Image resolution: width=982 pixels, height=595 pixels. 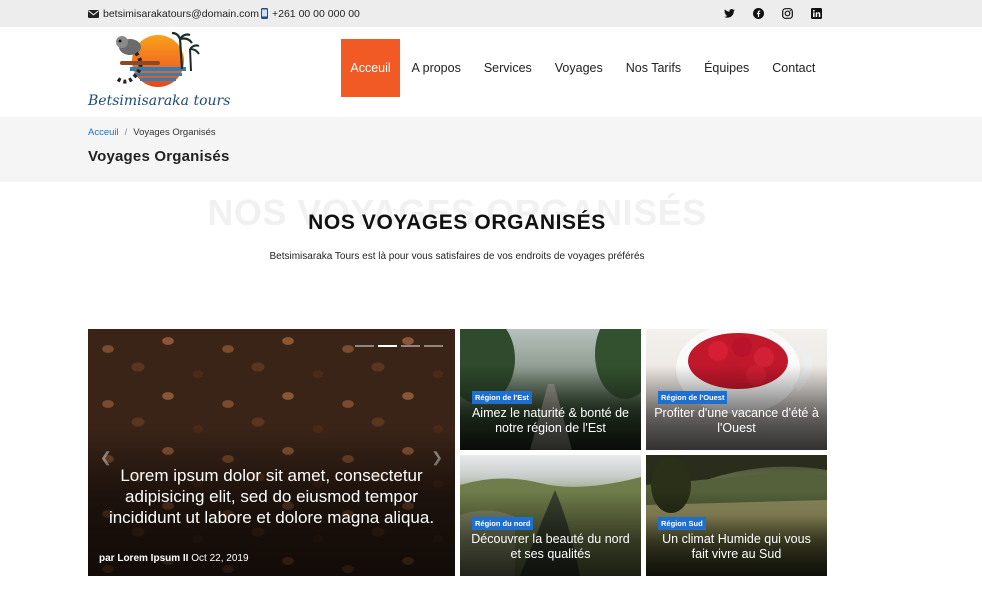 What do you see at coordinates (729, 14) in the screenshot?
I see `twitter-icon` at bounding box center [729, 14].